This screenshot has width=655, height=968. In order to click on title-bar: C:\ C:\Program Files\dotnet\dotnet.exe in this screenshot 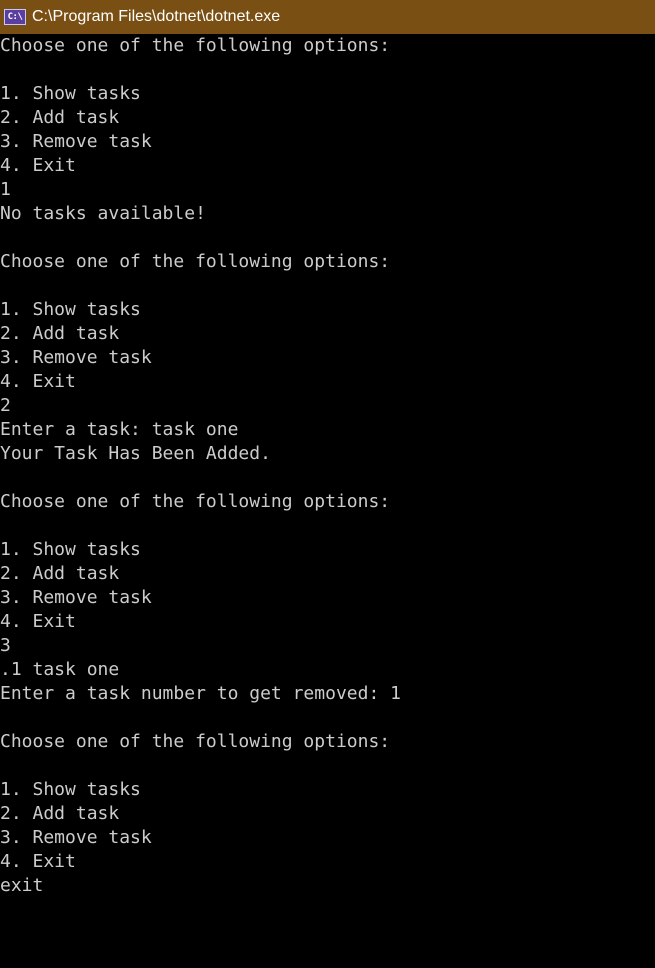, I will do `click(327, 17)`.